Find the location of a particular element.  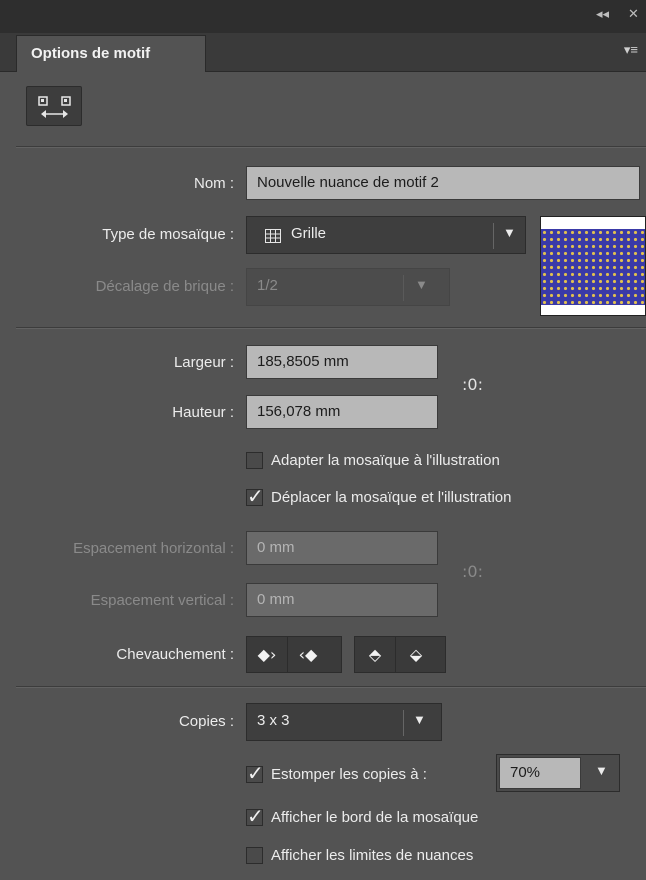

checkbox-label: Adapter la mosaïque à l'illustration is located at coordinates (385, 460).